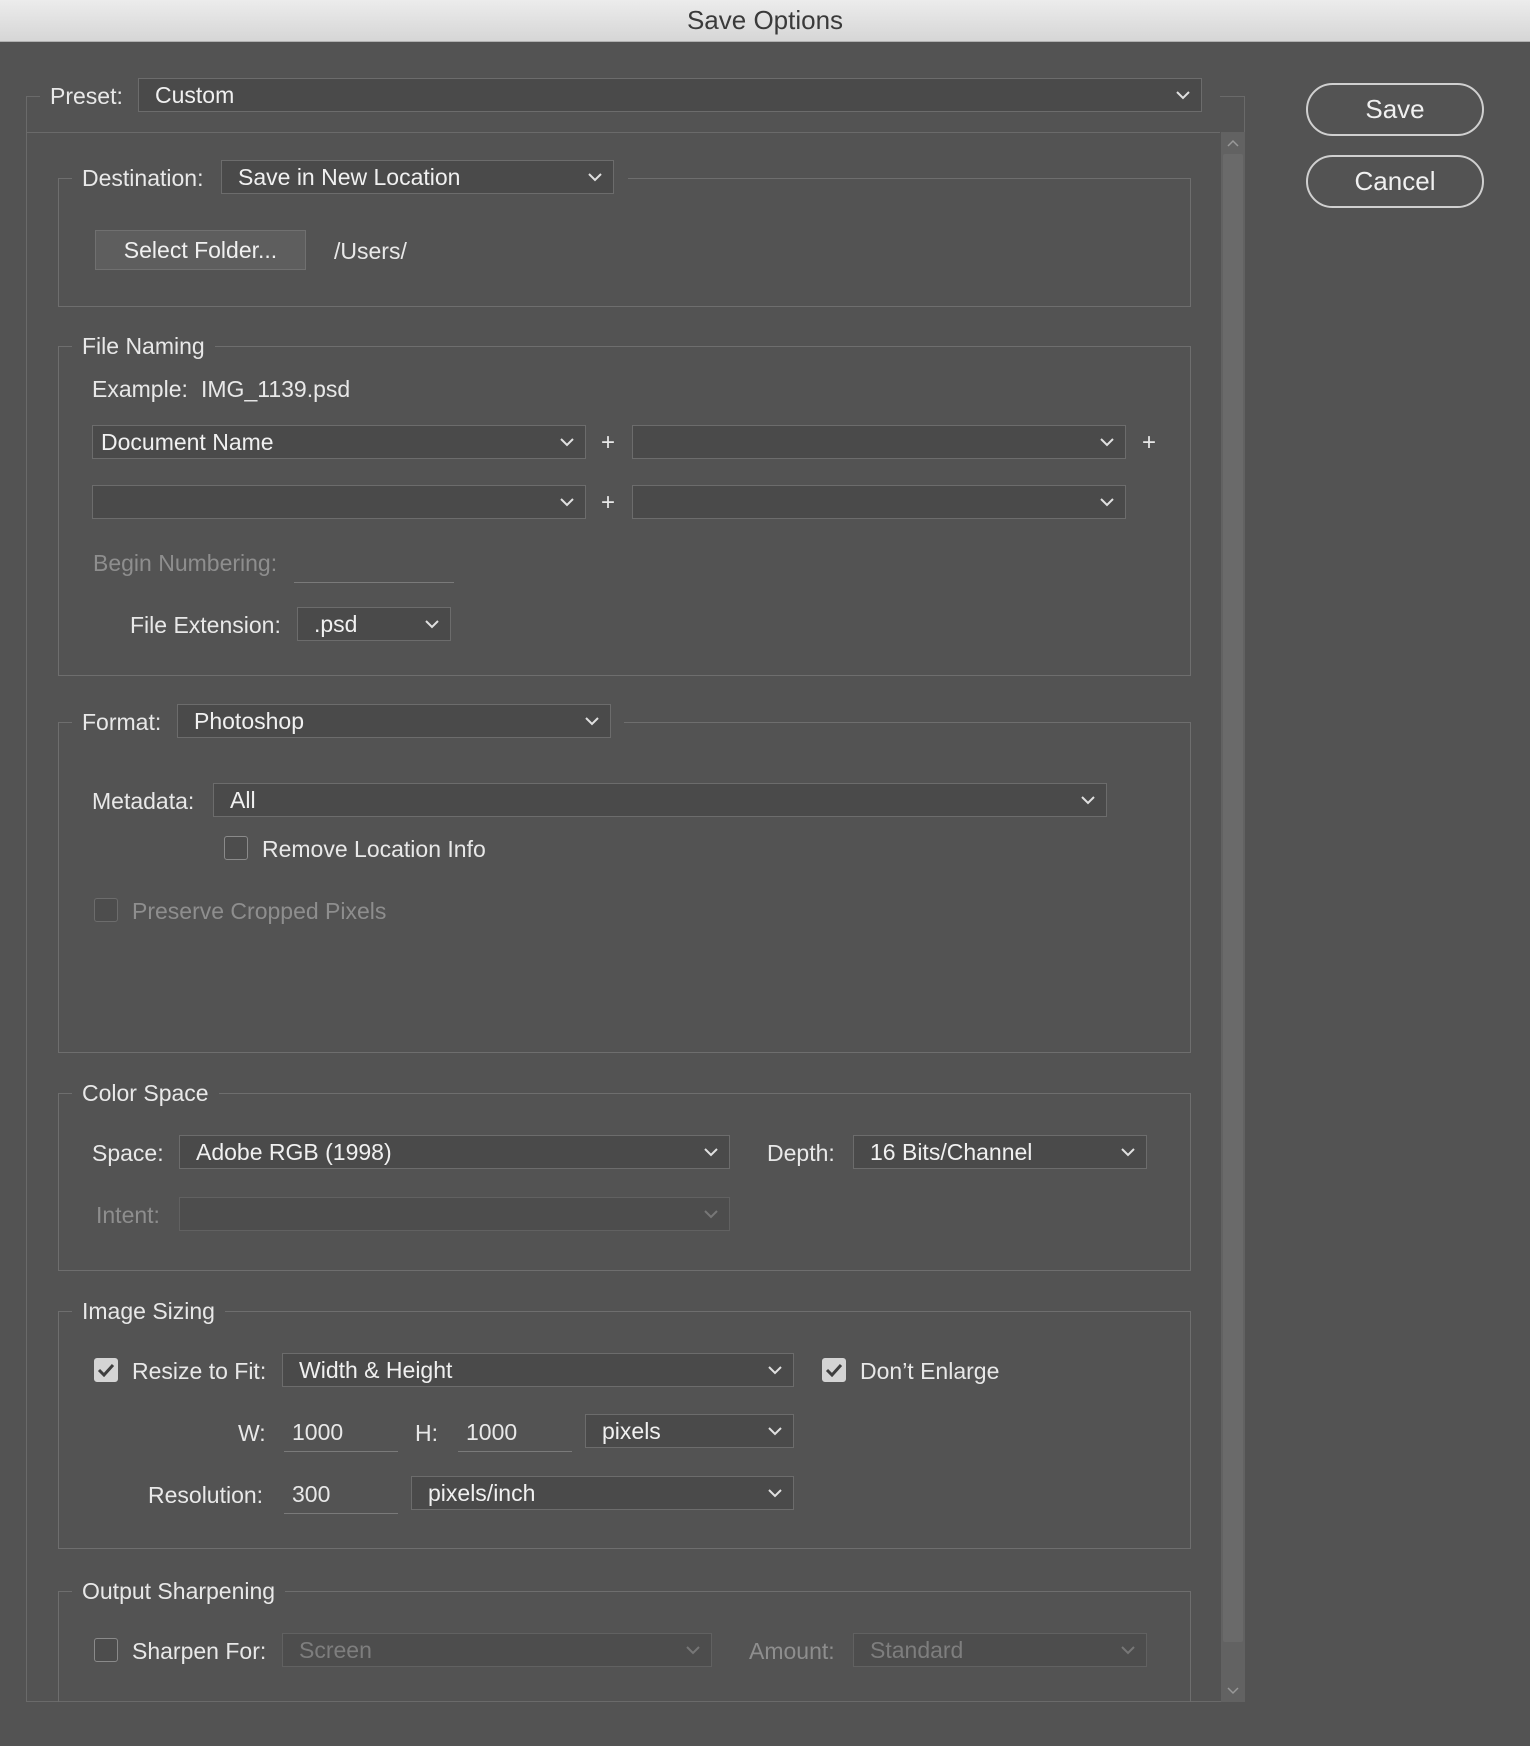  What do you see at coordinates (602, 1493) in the screenshot?
I see `resolution-unit-select: pixels/inch` at bounding box center [602, 1493].